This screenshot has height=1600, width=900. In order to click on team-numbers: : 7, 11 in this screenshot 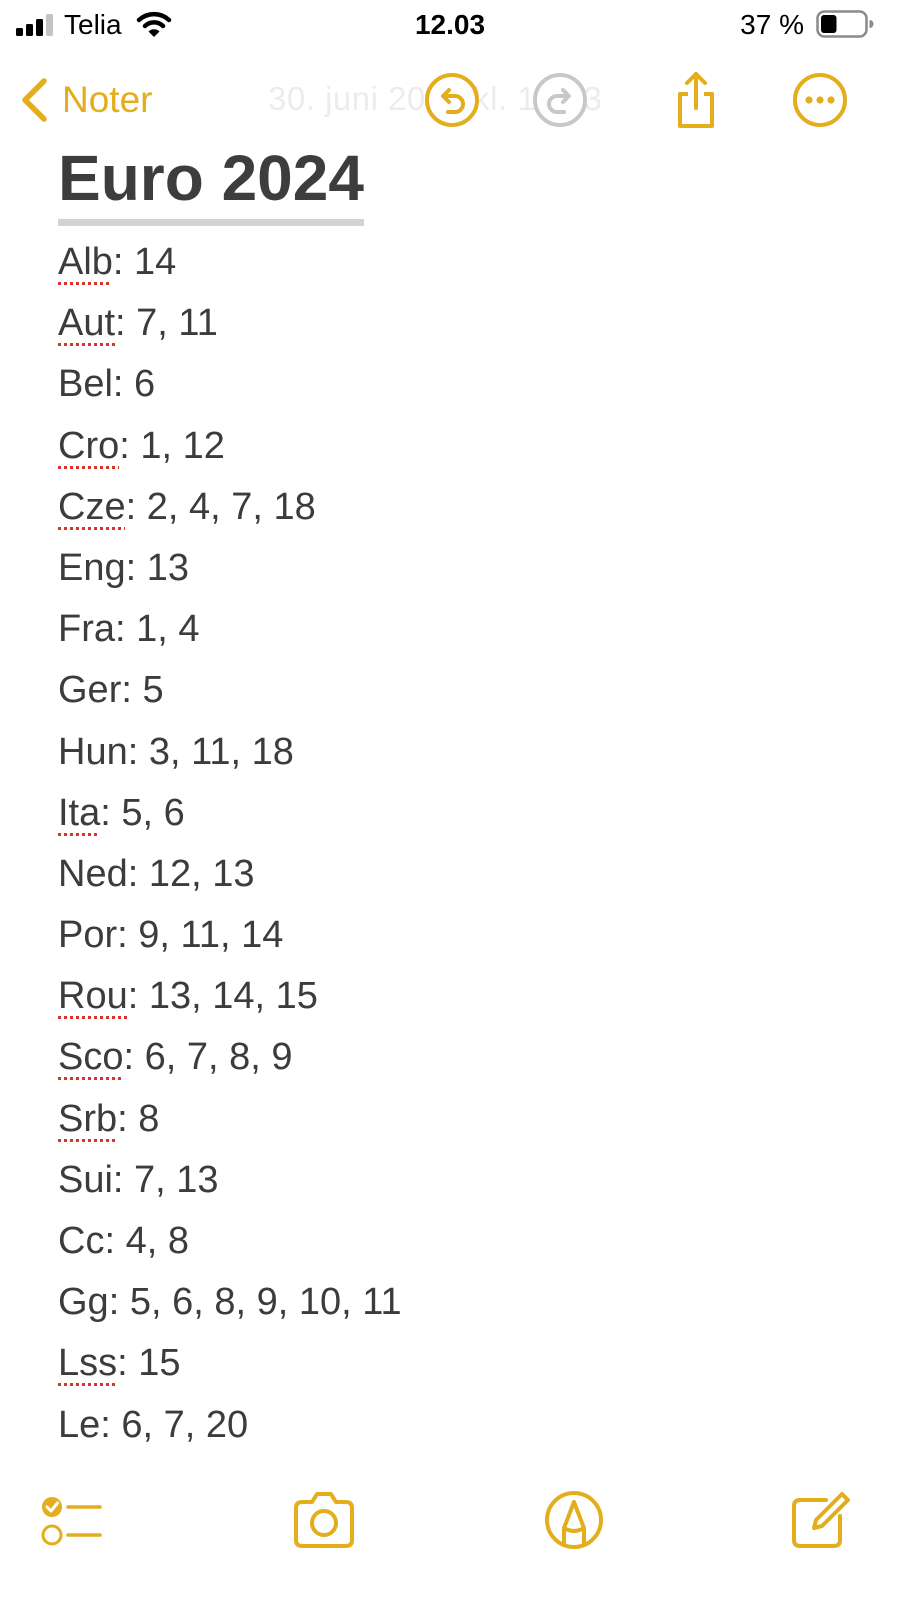, I will do `click(166, 323)`.